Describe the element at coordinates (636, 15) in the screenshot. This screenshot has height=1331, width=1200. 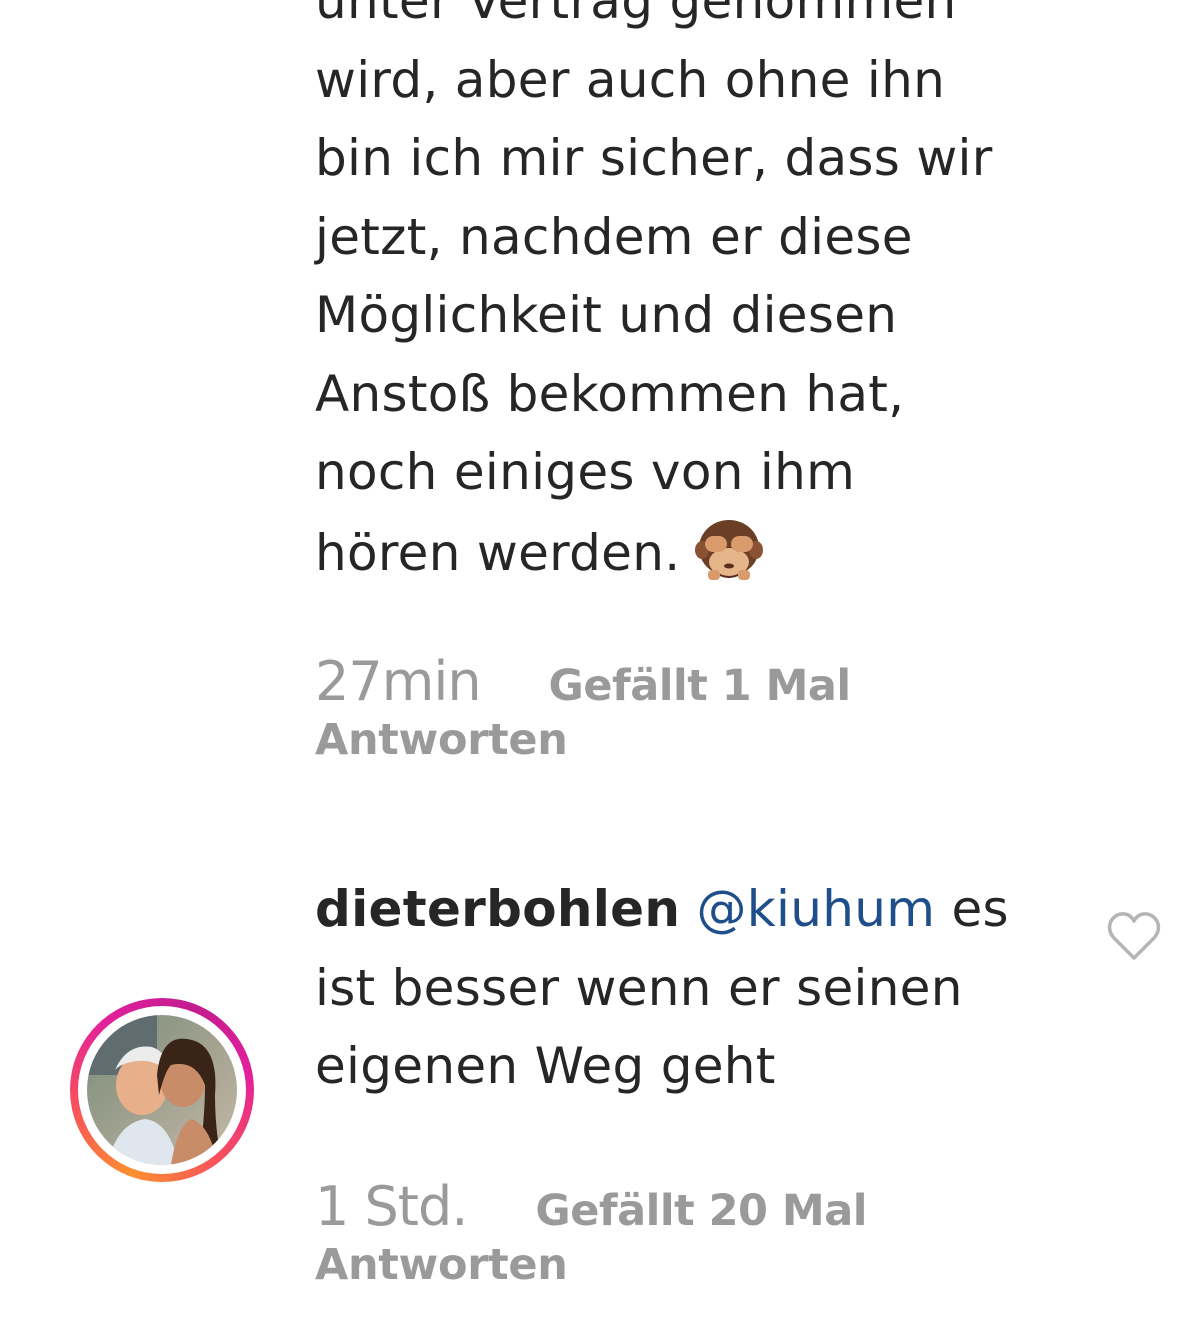
I see `comment-line: unter Vertrag genommen` at that location.